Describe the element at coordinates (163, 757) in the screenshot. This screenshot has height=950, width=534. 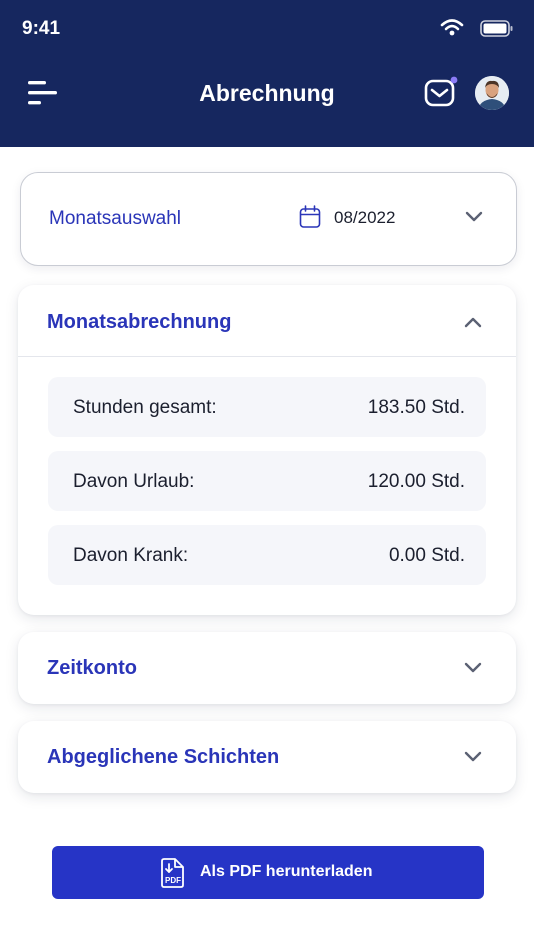
I see `reconciled-shifts-title: Abgeglichene Schichten` at that location.